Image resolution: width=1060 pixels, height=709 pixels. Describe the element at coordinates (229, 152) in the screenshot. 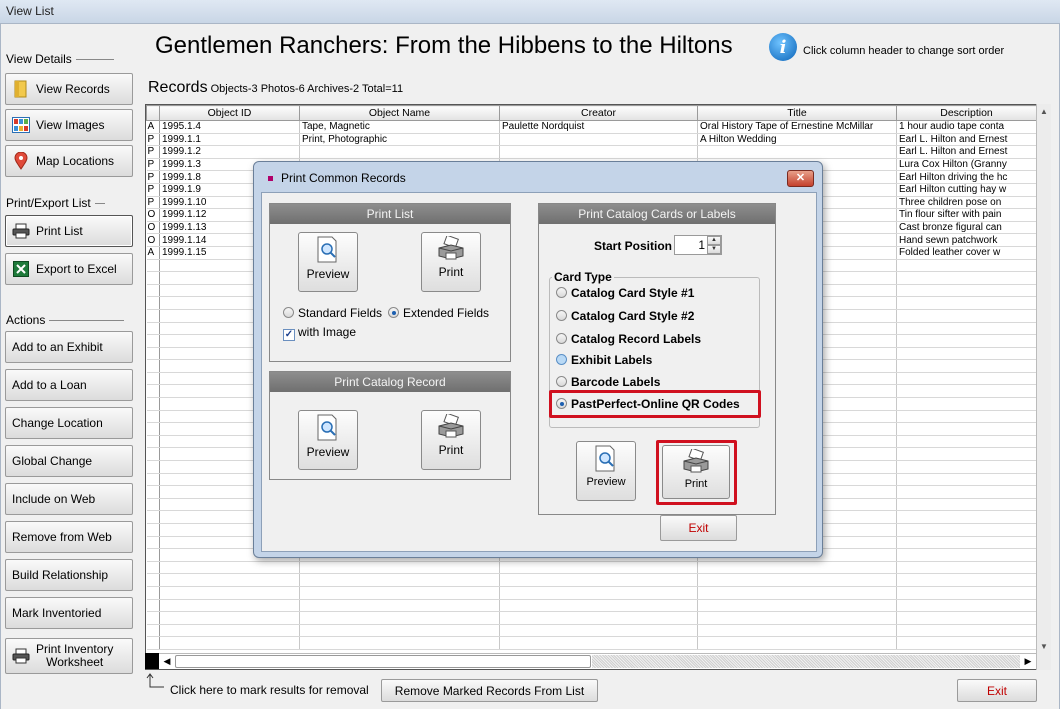

I see `table-cell: 1999.1.2` at that location.